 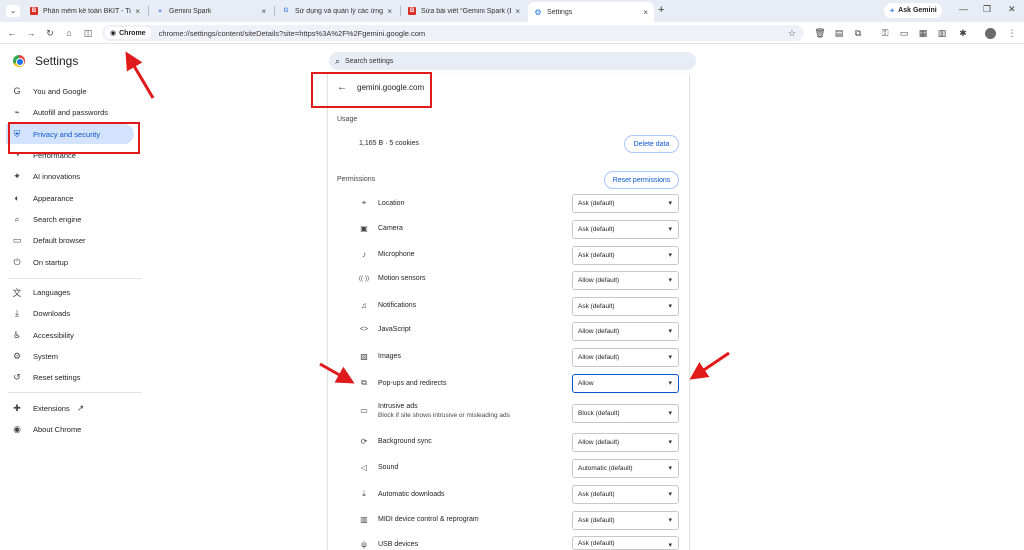 I want to click on permission-label: Pop-ups and redirects, so click(x=412, y=383).